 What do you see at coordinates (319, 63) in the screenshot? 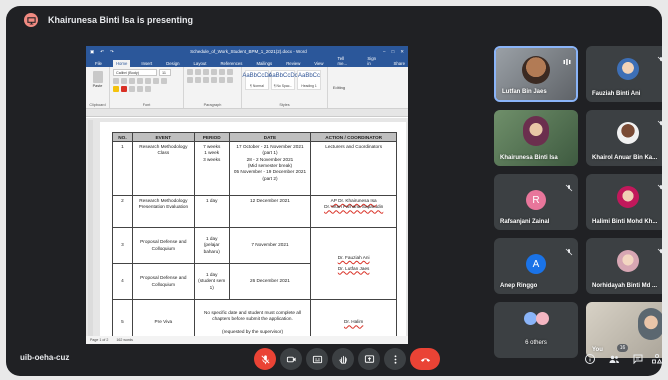
I see `tab-view: View` at bounding box center [319, 63].